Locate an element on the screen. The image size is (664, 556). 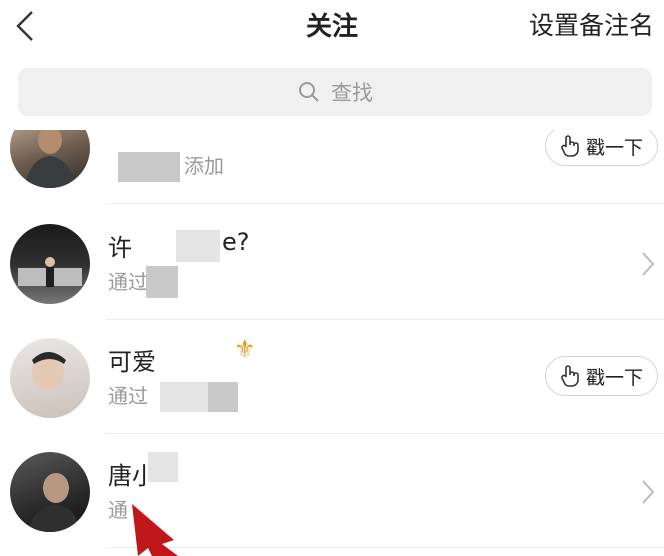
set-remark-button: 设置备注名 is located at coordinates (591, 24).